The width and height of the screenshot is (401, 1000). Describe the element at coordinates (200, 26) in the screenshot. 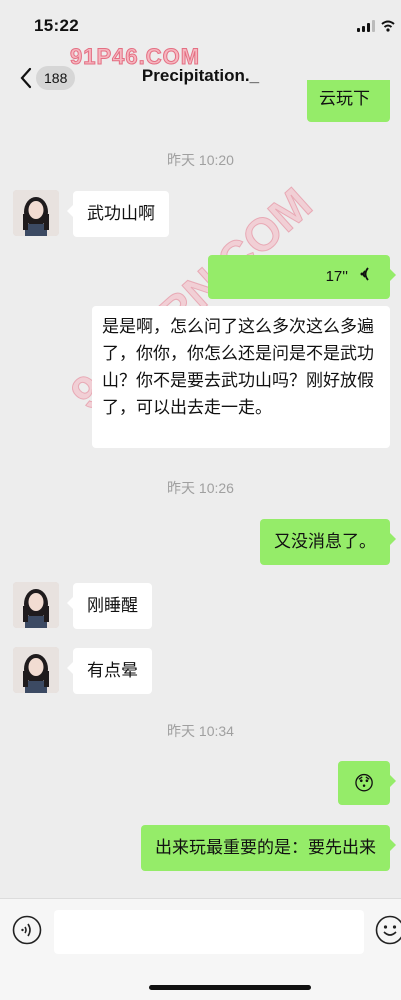

I see `status-bar: 15:22` at that location.